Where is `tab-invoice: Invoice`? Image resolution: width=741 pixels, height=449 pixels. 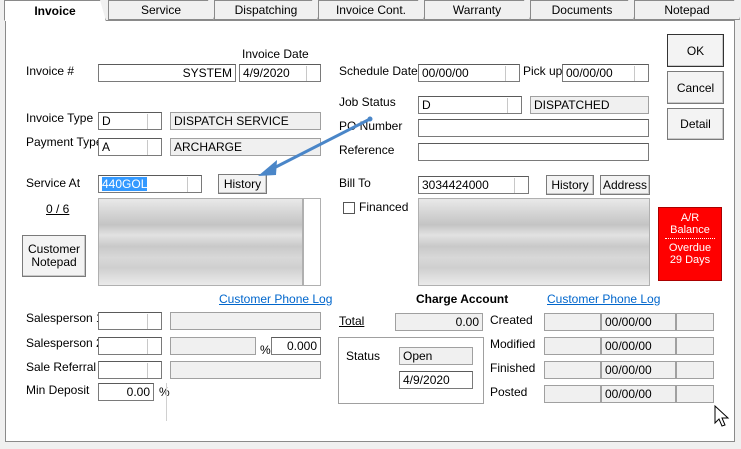
tab-invoice: Invoice is located at coordinates (55, 10).